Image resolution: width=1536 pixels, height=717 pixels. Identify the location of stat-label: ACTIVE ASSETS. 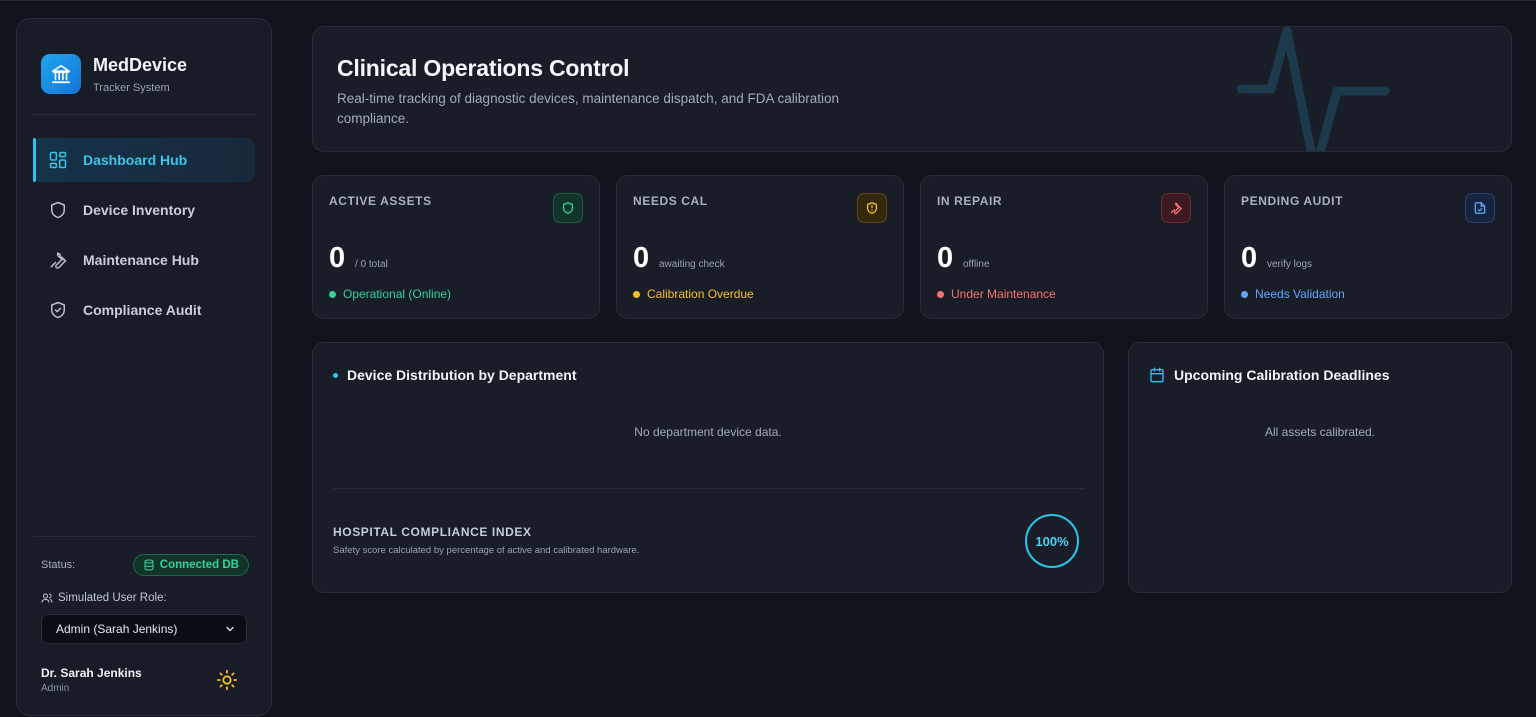
(380, 201).